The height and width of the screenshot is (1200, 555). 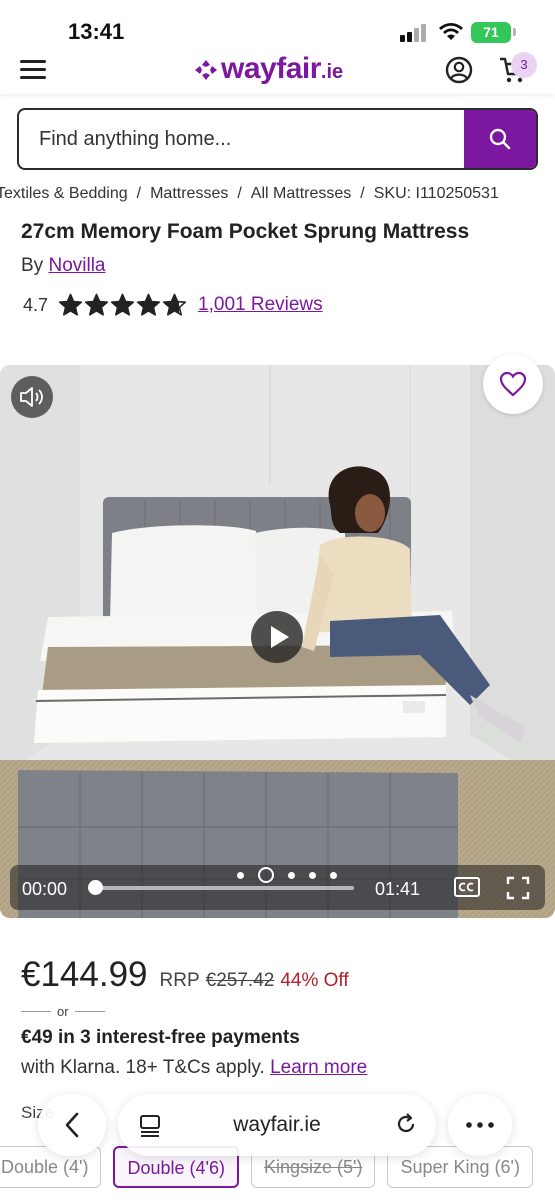 What do you see at coordinates (436, 193) in the screenshot?
I see `breadcrumb-sku: SKU: I110250531` at bounding box center [436, 193].